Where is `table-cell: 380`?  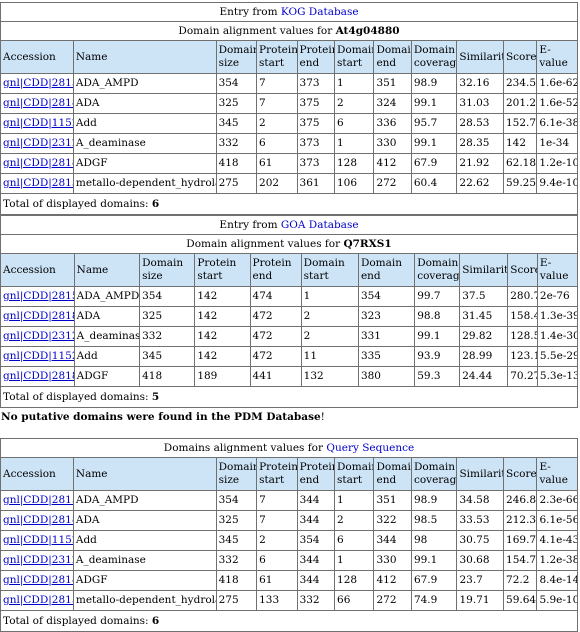
table-cell: 380 is located at coordinates (386, 376).